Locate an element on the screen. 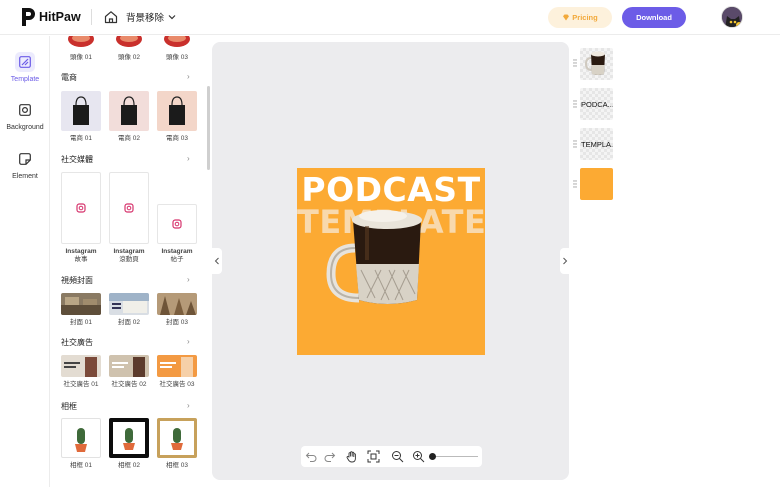 Image resolution: width=780 pixels, height=487 pixels. user-avatar is located at coordinates (732, 17).